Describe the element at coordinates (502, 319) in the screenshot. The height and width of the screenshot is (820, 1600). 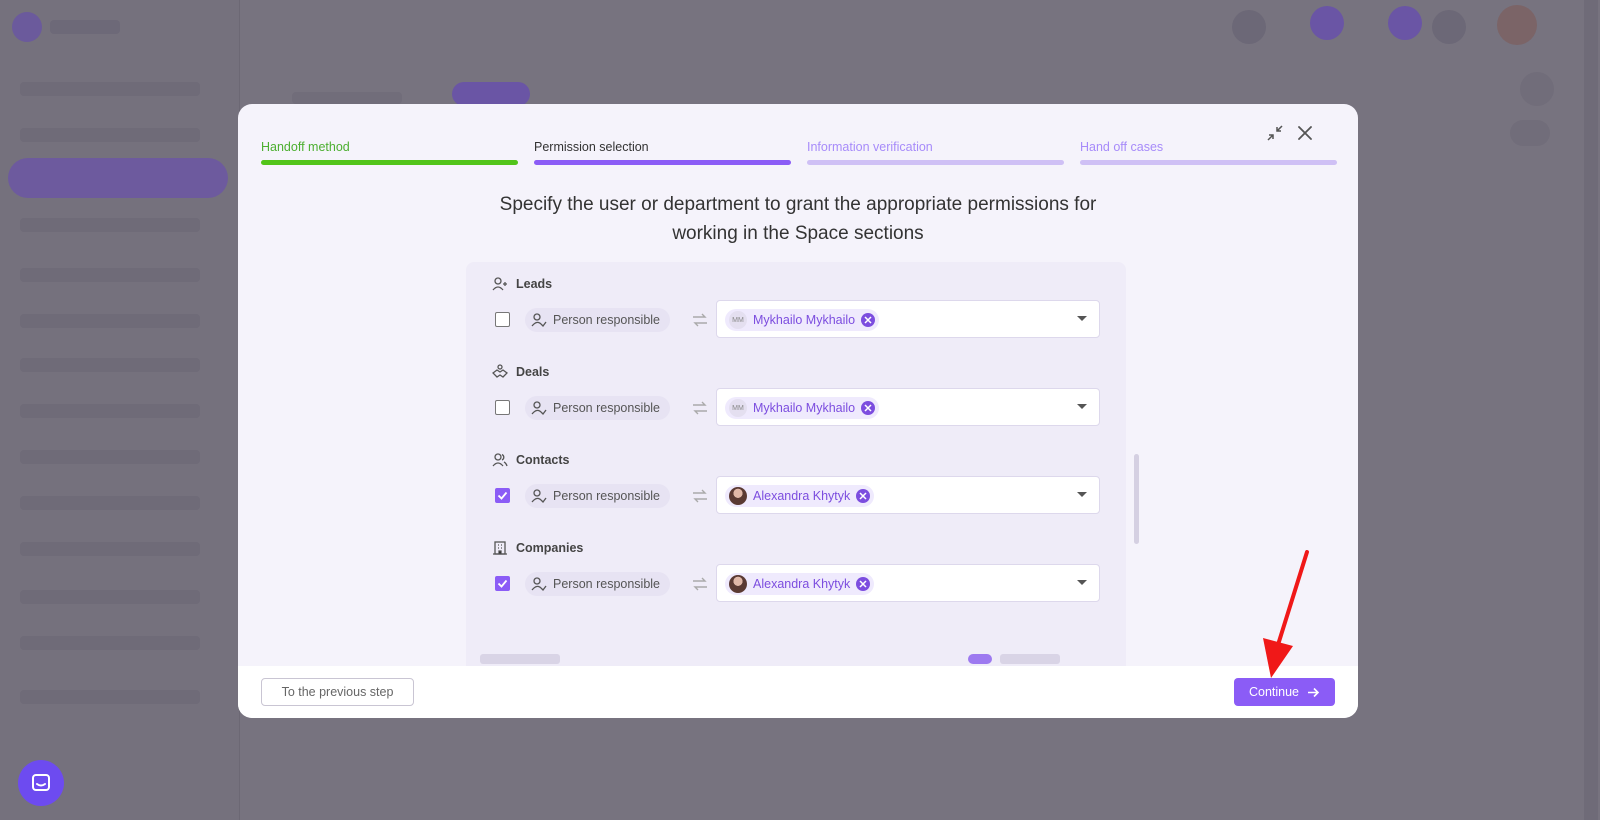
I see `leads-checkbox` at that location.